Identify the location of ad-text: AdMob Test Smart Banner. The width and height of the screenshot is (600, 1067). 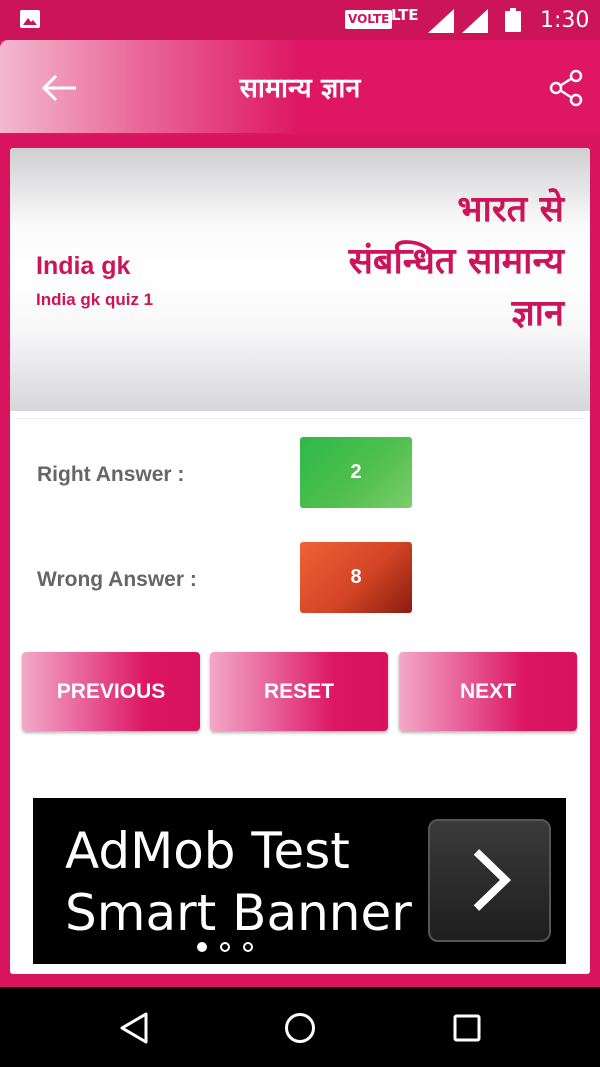
(238, 882).